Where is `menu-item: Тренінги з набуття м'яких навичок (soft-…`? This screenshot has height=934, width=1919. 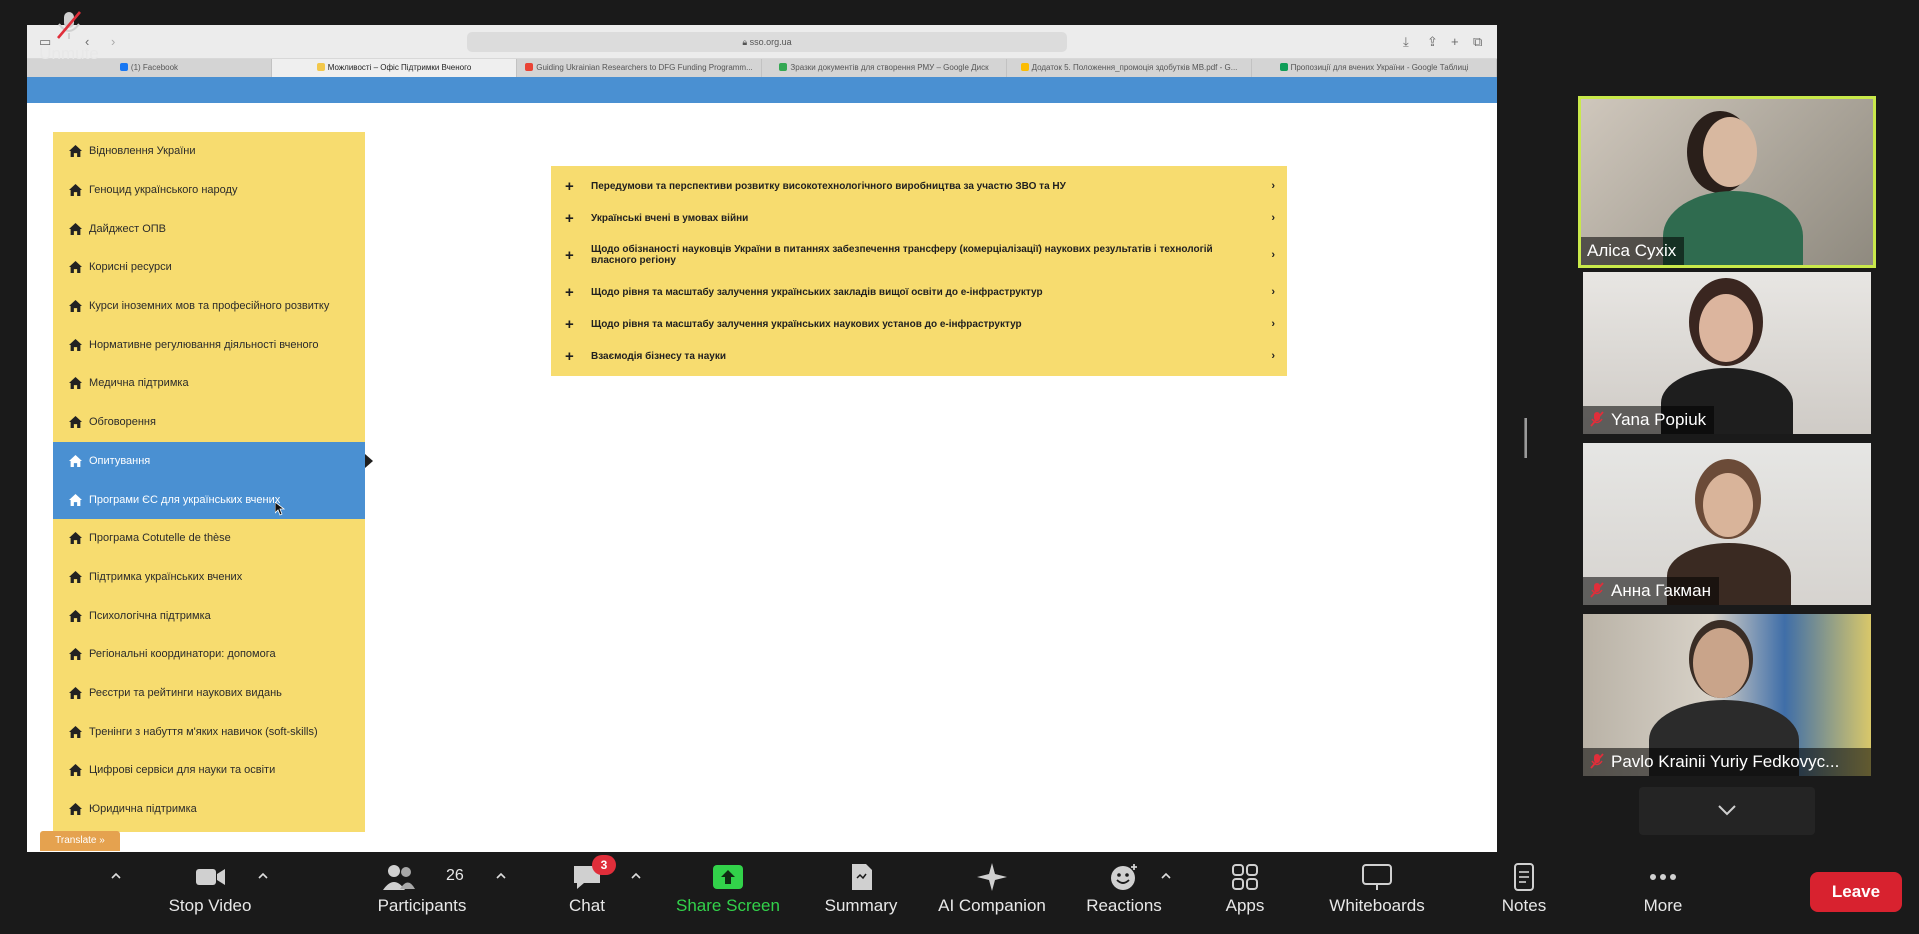 menu-item: Тренінги з набуття м'яких навичок (soft-… is located at coordinates (209, 731).